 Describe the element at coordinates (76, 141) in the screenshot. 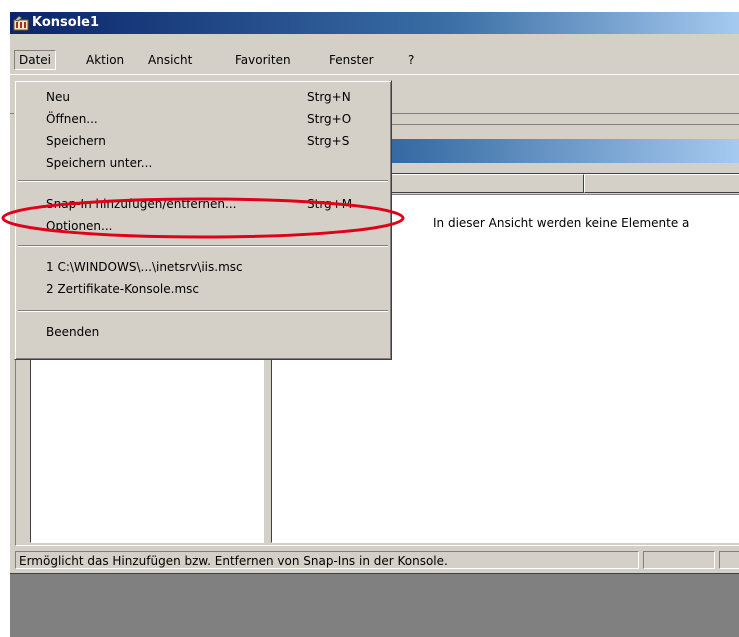

I see `menu-item-label: Speichern` at that location.